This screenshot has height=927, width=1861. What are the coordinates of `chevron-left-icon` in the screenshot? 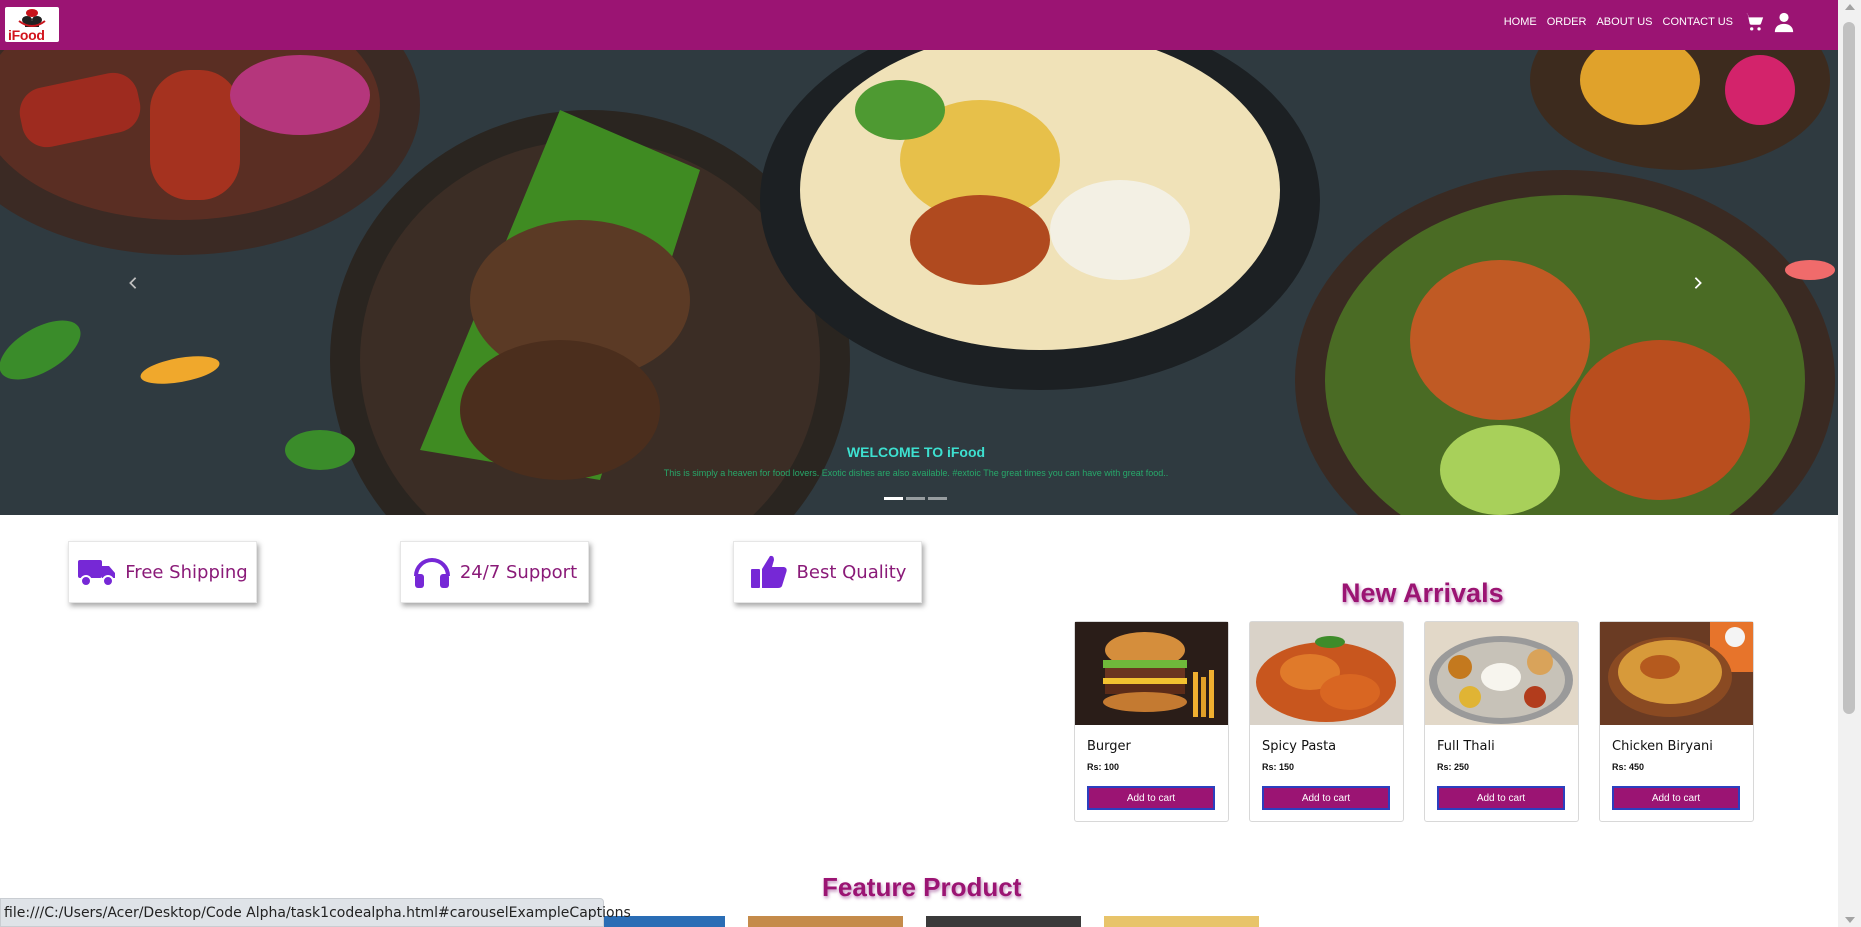 It's located at (133, 283).